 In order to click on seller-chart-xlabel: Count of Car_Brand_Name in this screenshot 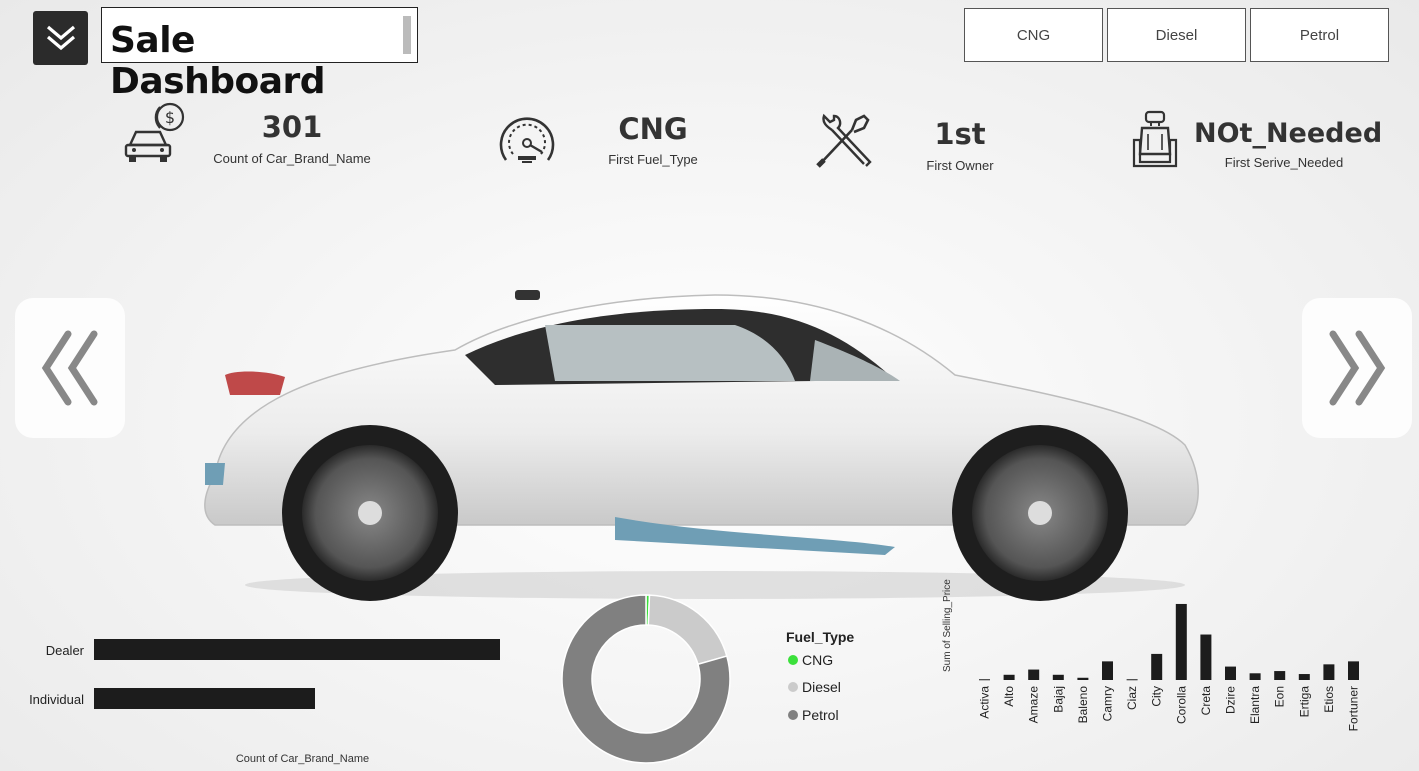, I will do `click(302, 759)`.